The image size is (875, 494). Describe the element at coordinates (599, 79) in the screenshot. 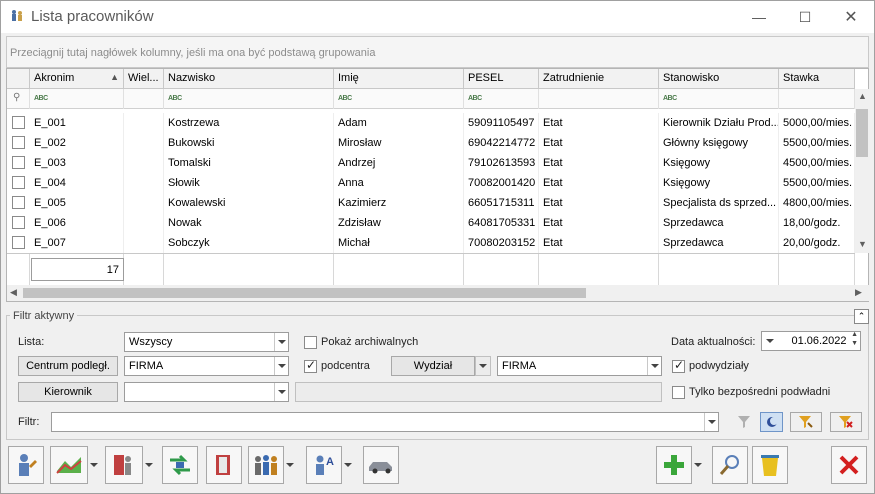

I see `column-header-zatrudnienie: Zatrudnienie` at that location.